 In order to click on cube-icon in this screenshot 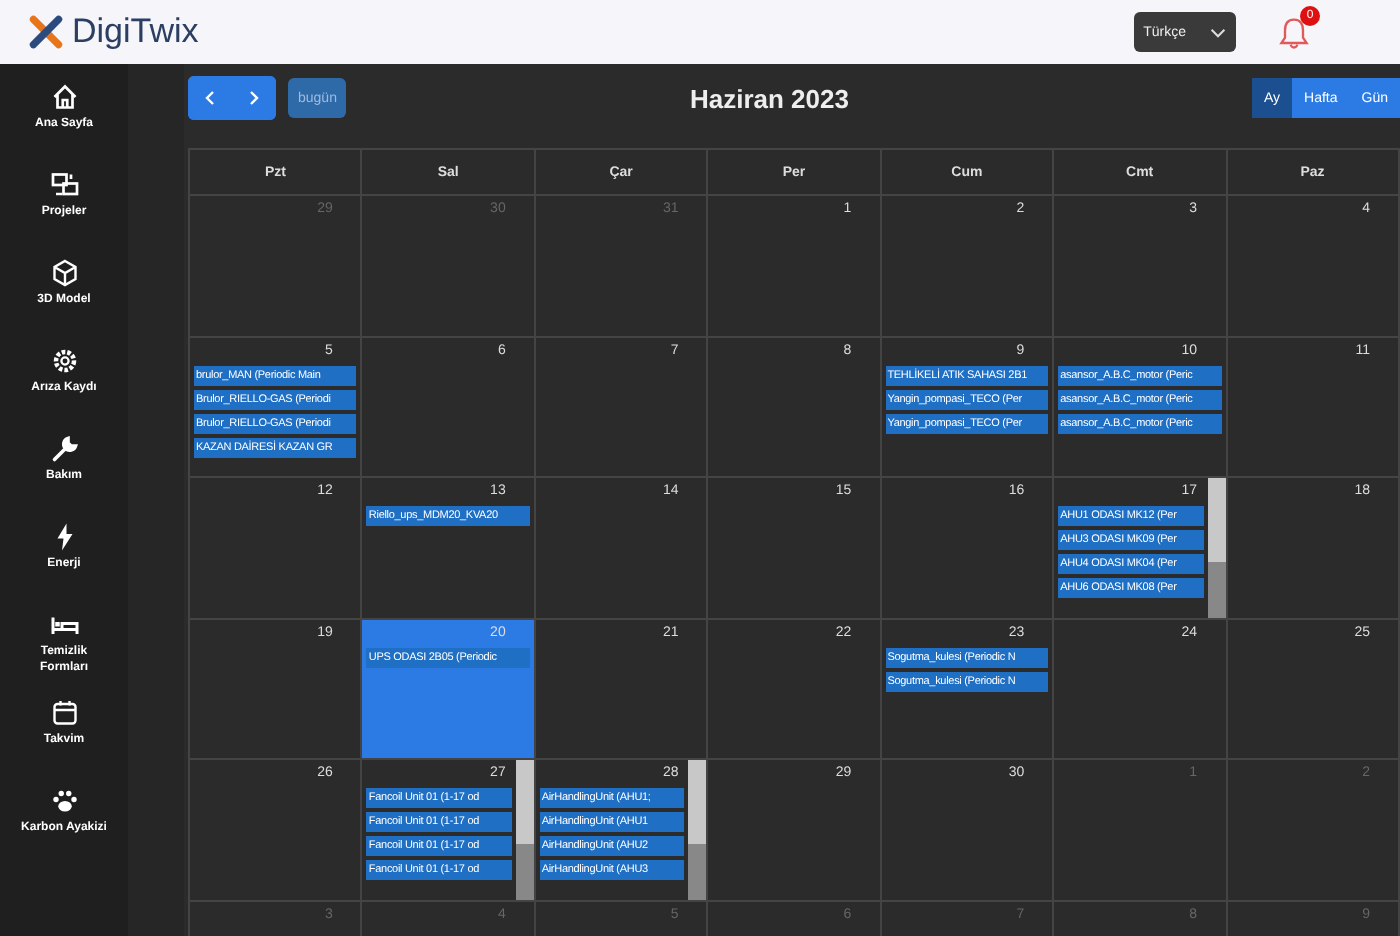, I will do `click(64, 273)`.